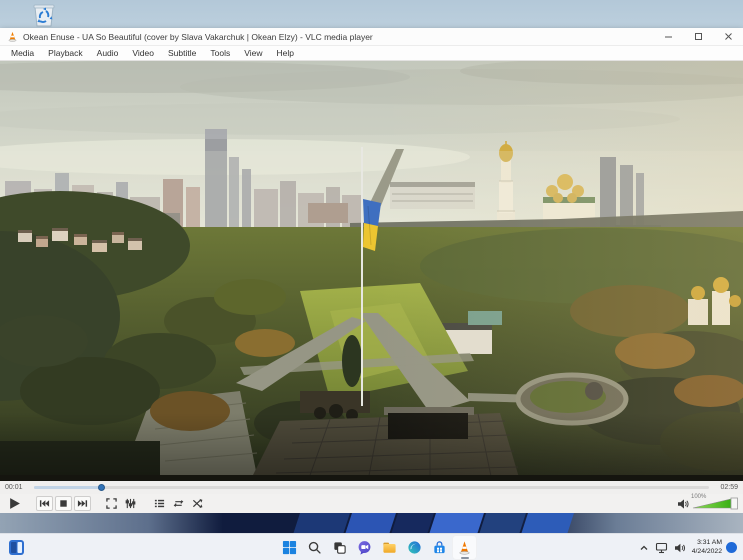 Image resolution: width=743 pixels, height=560 pixels. I want to click on start-button, so click(289, 547).